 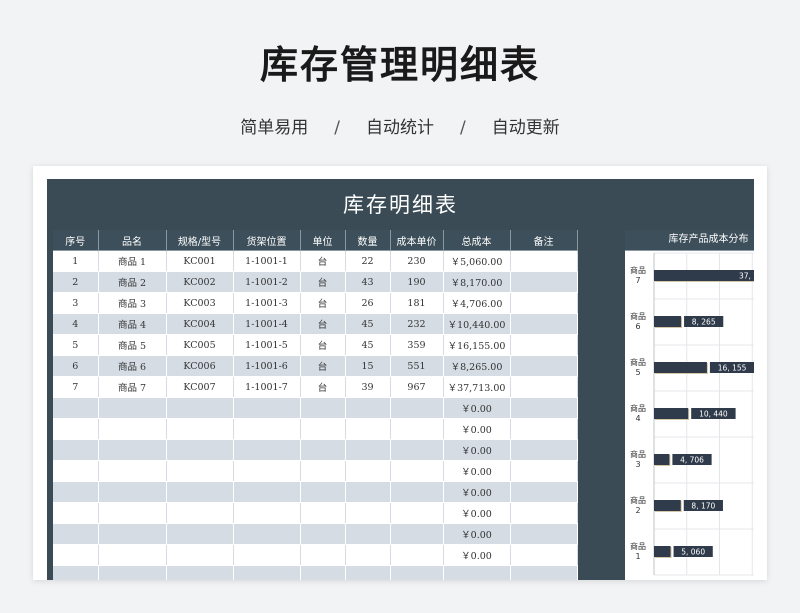 What do you see at coordinates (417, 366) in the screenshot?
I see `table-cell: 551` at bounding box center [417, 366].